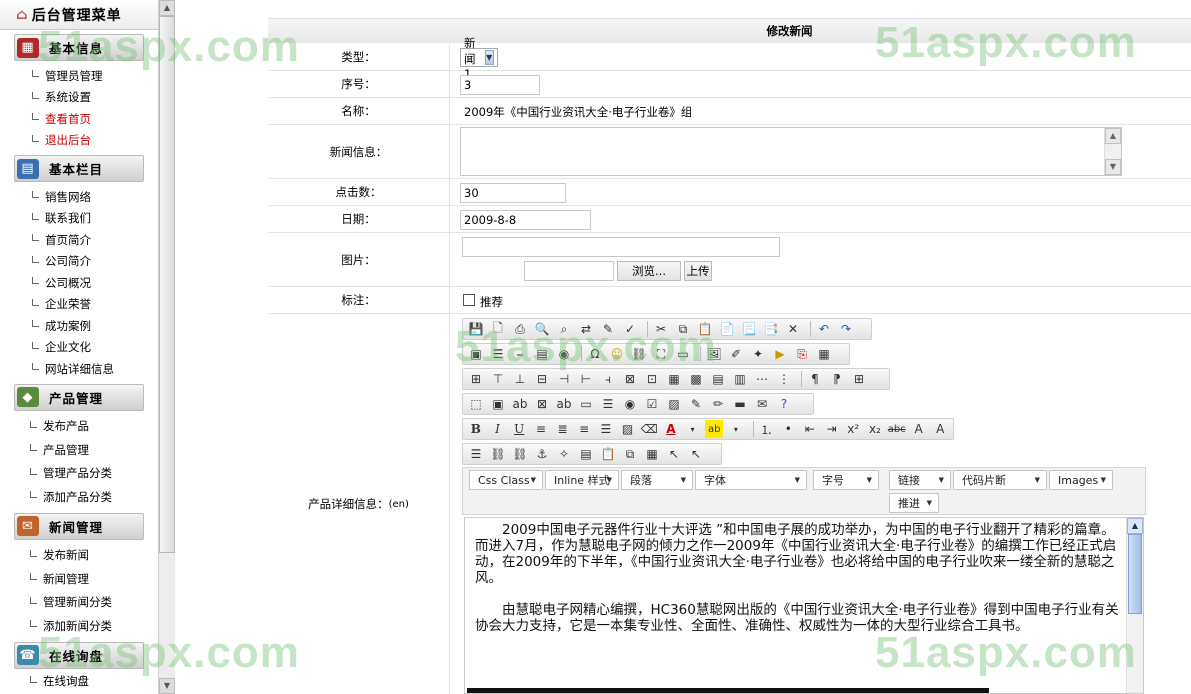 The height and width of the screenshot is (694, 1191). Describe the element at coordinates (621, 247) in the screenshot. I see `image-path-input` at that location.